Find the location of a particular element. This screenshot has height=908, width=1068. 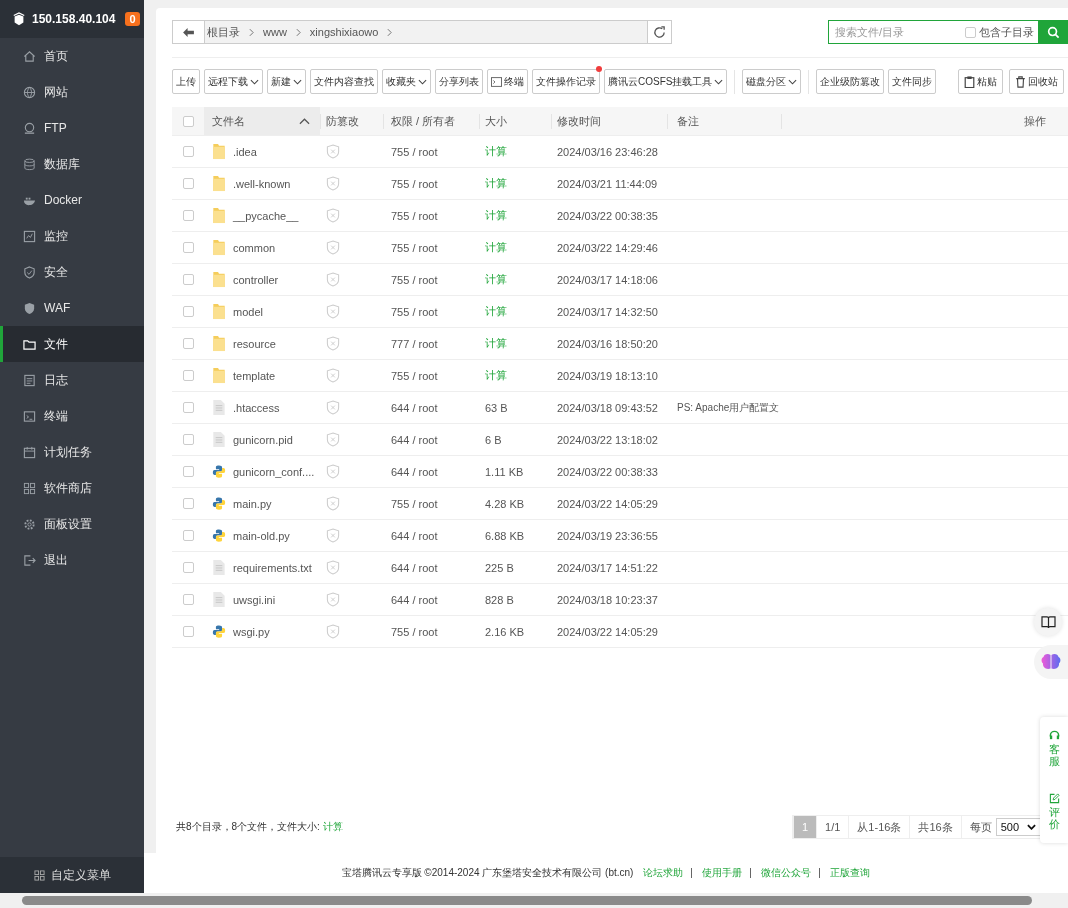

scrollbar-thumb is located at coordinates (527, 900).